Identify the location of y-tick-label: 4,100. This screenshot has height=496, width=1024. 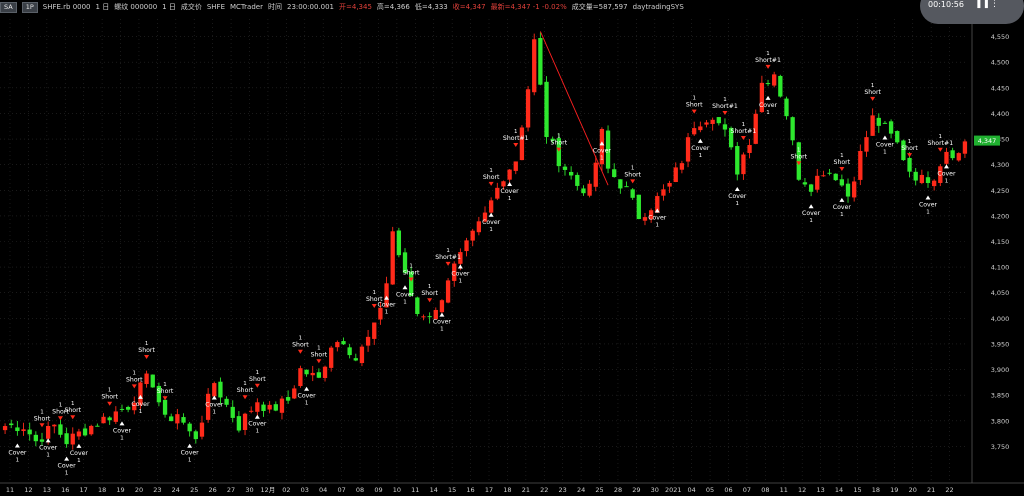
(1000, 268).